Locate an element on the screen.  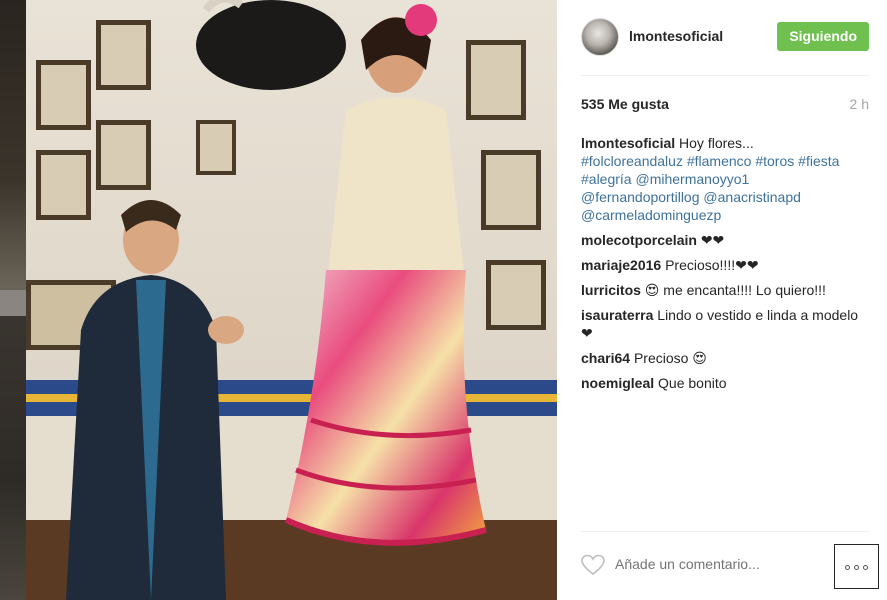
post-header: lmontesoficial Siguiendo is located at coordinates (725, 38).